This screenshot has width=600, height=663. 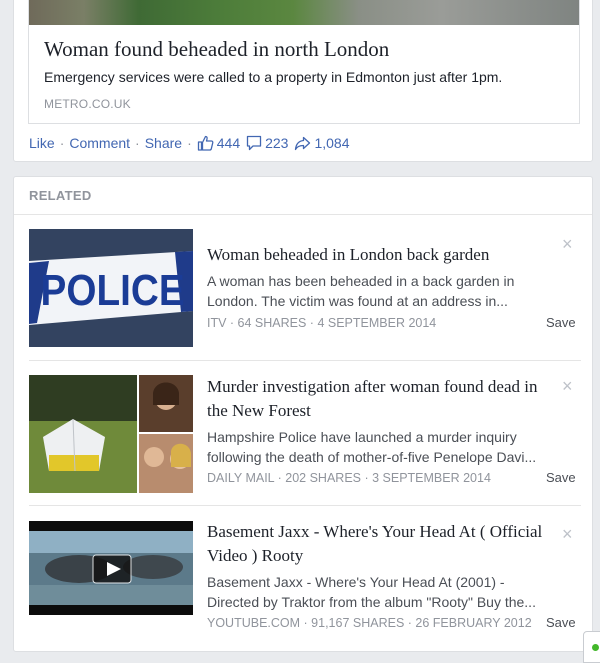 I want to click on related-item-title: Woman beheaded in London back garden, so click(x=379, y=255).